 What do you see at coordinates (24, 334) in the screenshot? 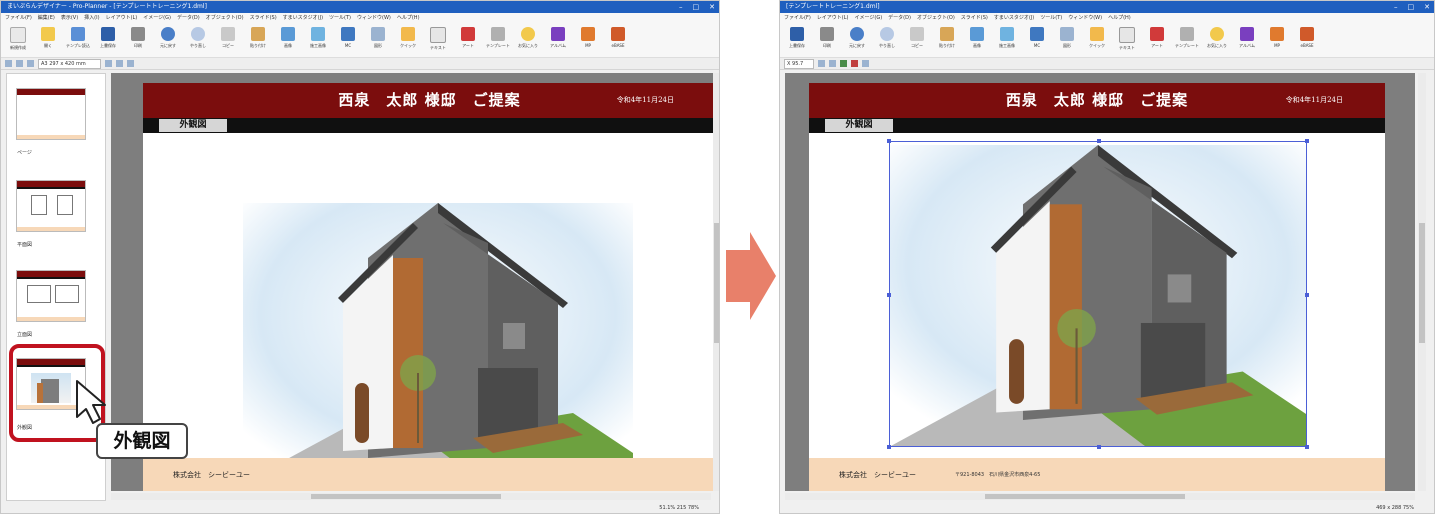
I see `page-label-elevation: 立面図` at bounding box center [24, 334].